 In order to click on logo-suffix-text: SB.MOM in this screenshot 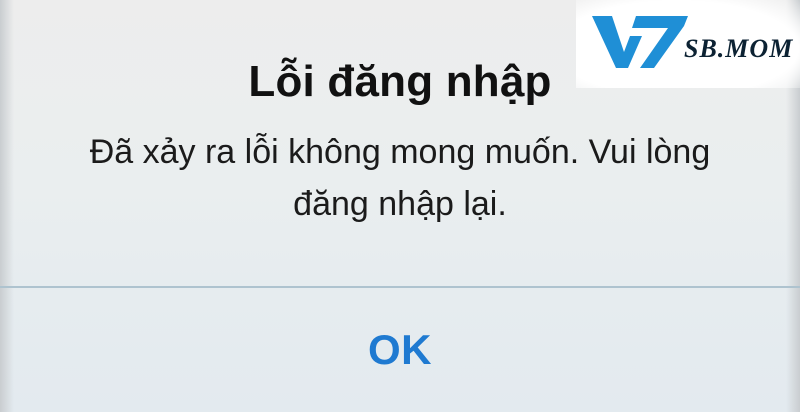, I will do `click(739, 48)`.